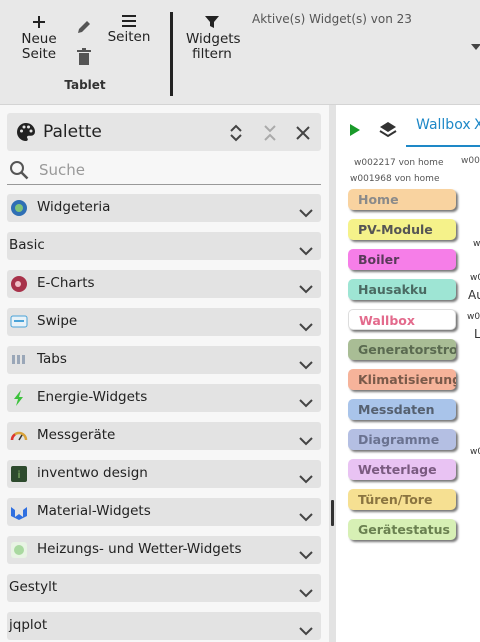 The height and width of the screenshot is (642, 480). I want to click on palette-header: Palette, so click(164, 132).